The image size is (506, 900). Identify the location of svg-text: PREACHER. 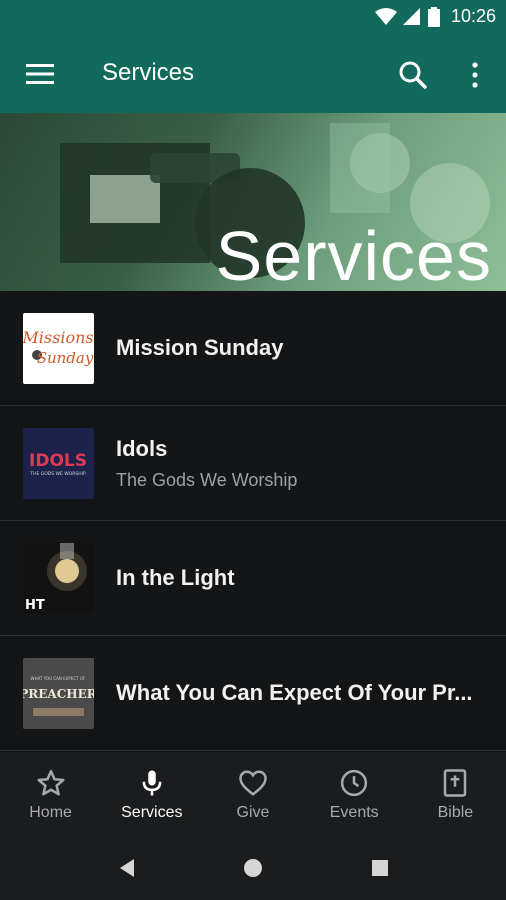
(58, 694).